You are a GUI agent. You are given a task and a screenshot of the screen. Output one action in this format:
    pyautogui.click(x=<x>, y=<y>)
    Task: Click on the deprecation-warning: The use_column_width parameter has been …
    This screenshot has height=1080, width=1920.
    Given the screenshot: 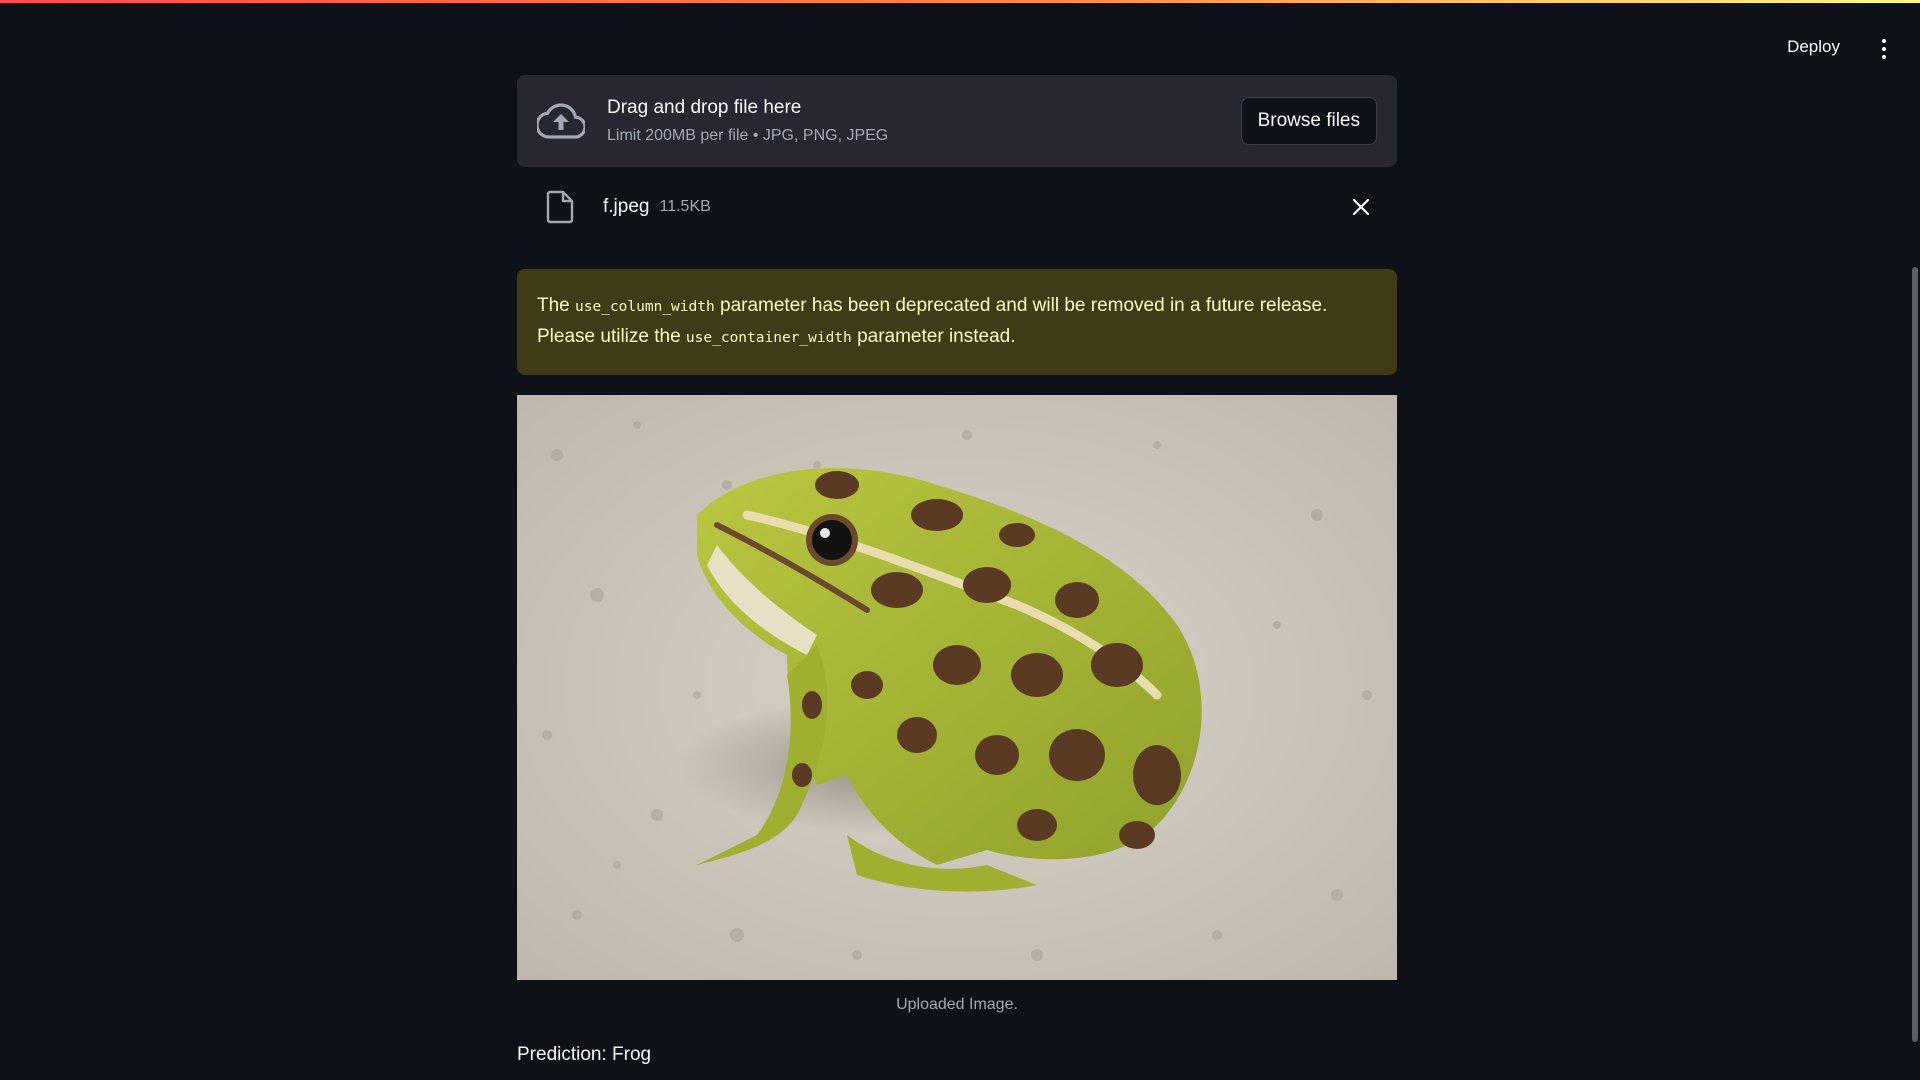 What is the action you would take?
    pyautogui.click(x=957, y=322)
    